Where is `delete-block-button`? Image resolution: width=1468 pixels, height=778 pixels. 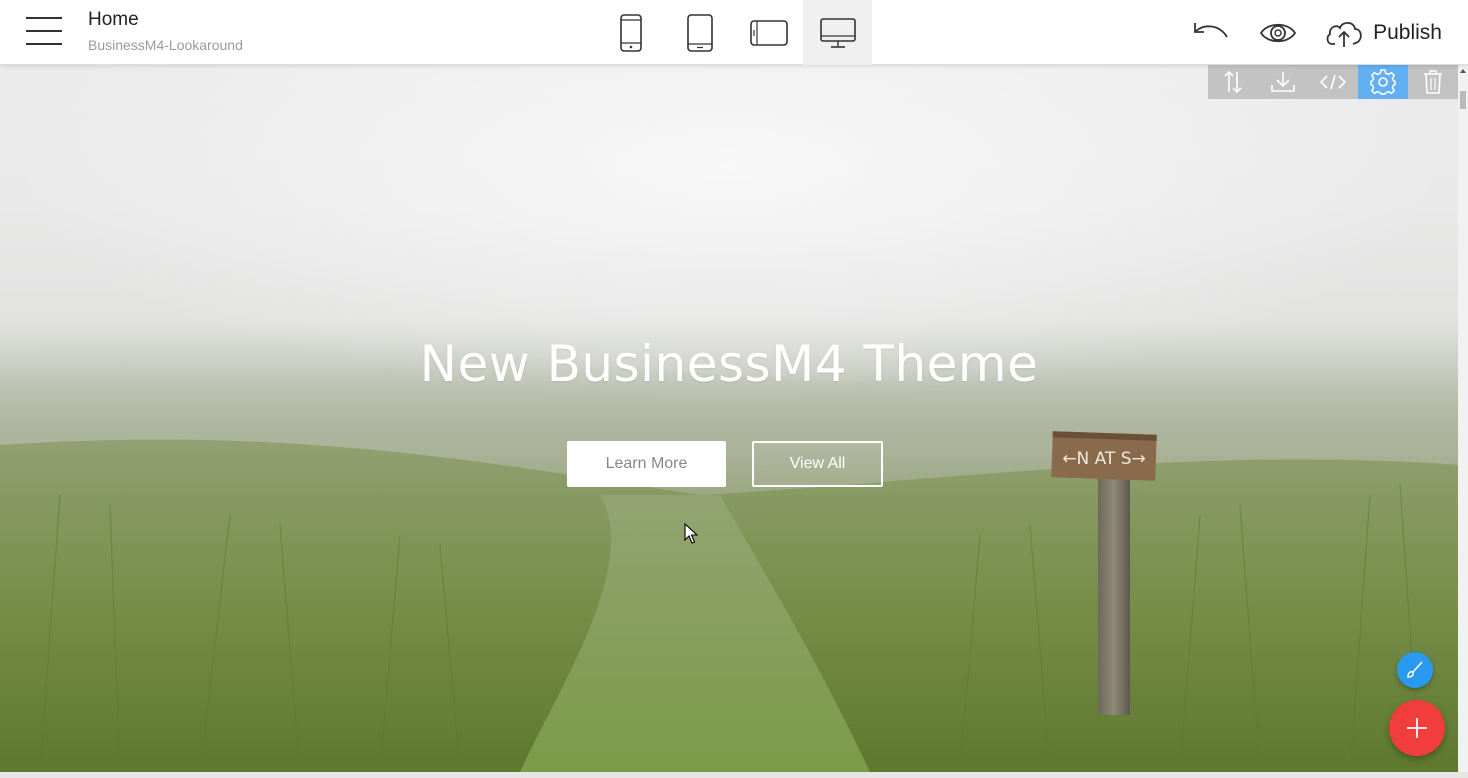 delete-block-button is located at coordinates (1433, 82).